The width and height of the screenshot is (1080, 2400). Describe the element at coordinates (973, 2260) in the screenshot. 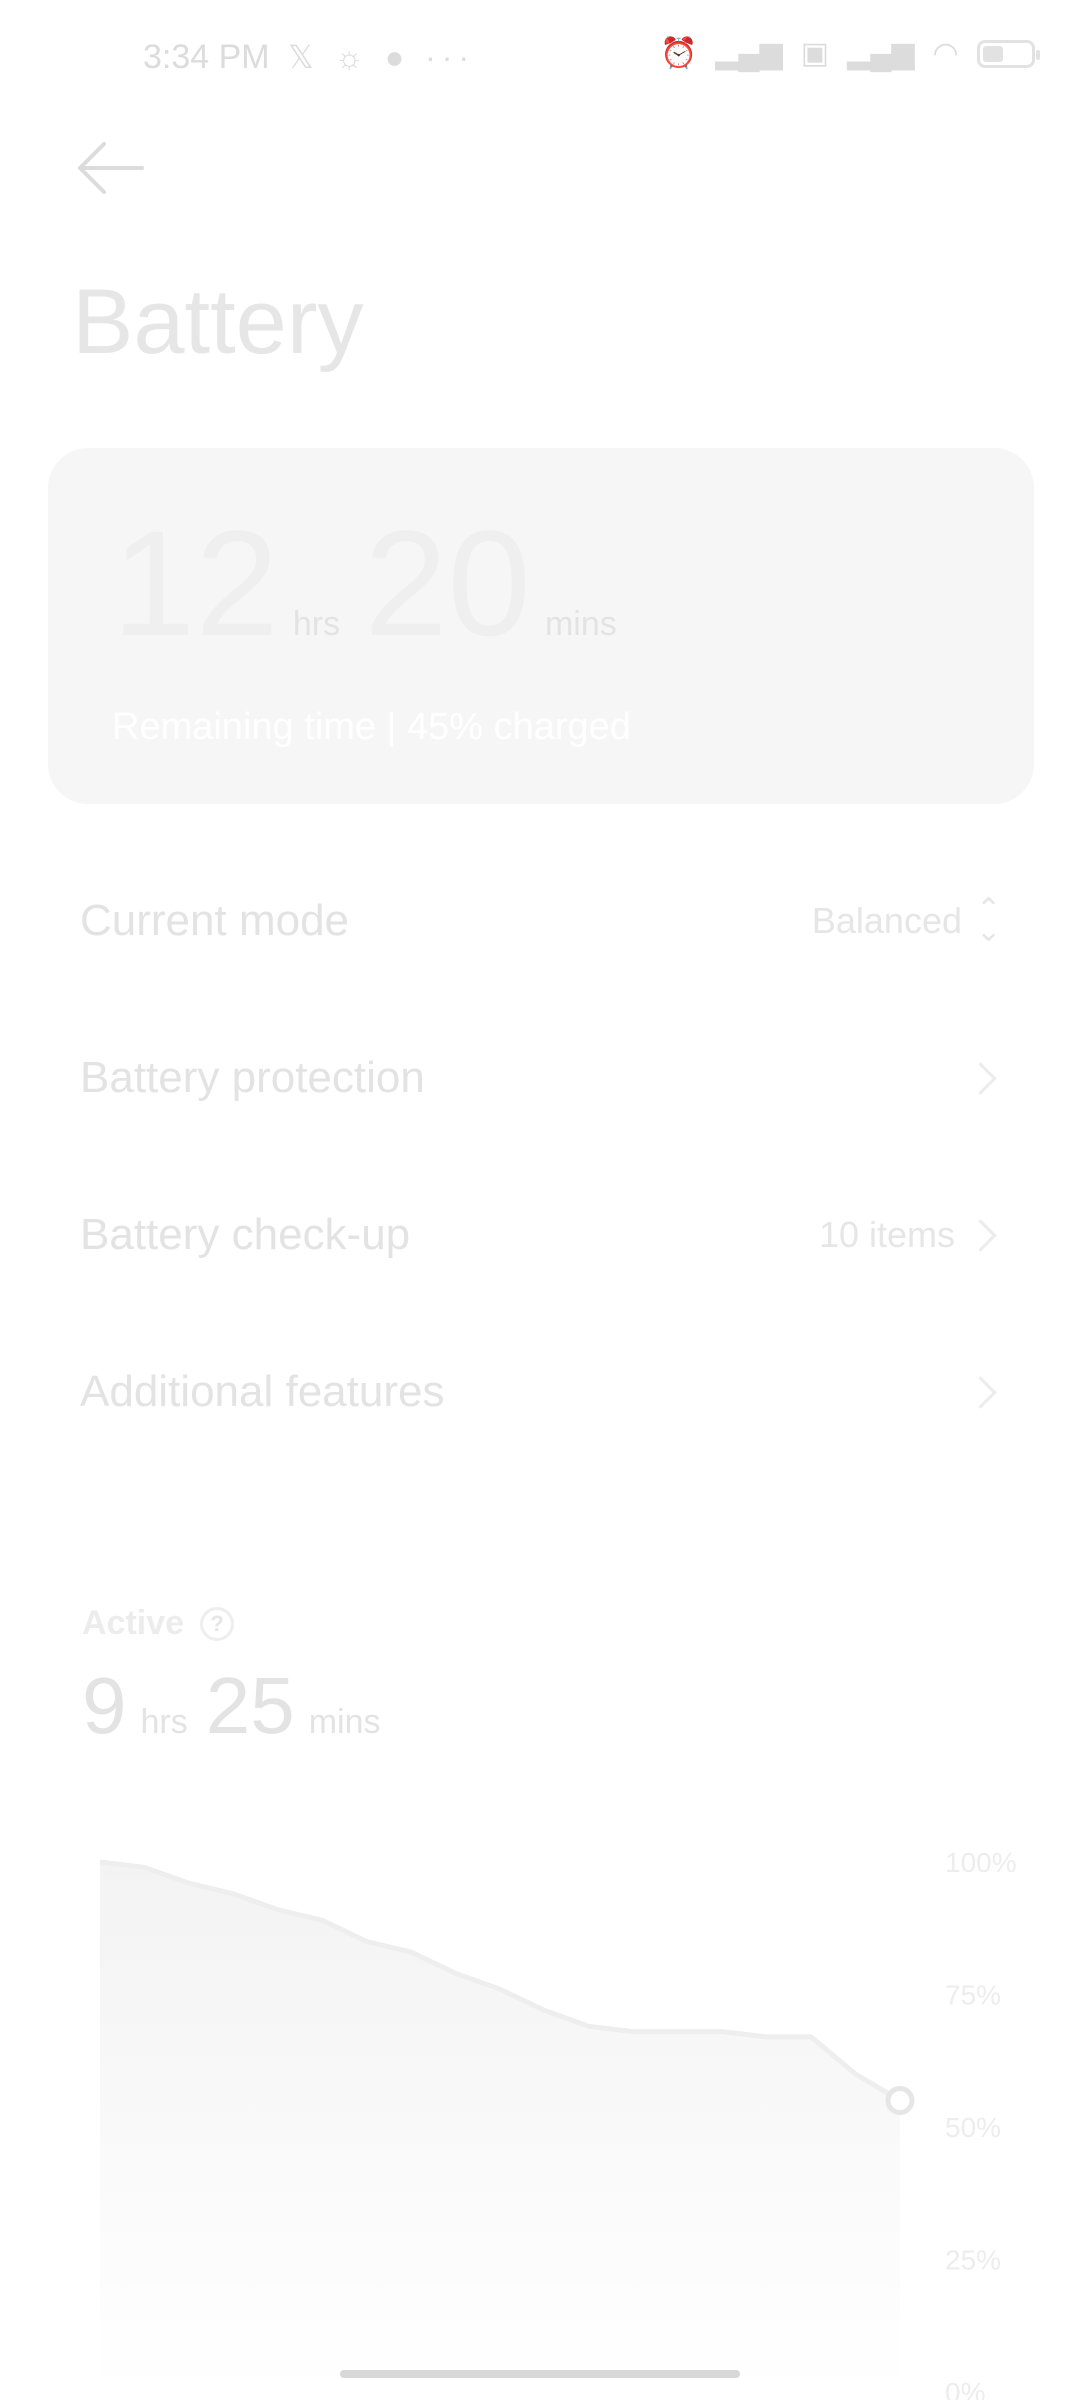

I see `y-tick-label: 25%` at that location.